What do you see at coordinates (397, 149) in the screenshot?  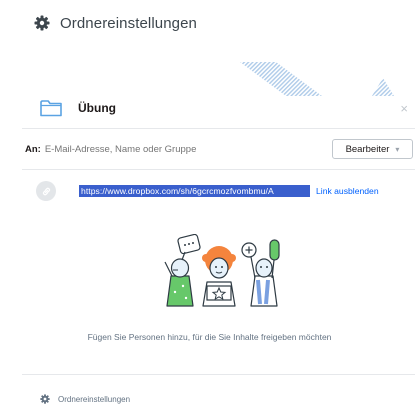 I see `chevron-down-icon: ▾` at bounding box center [397, 149].